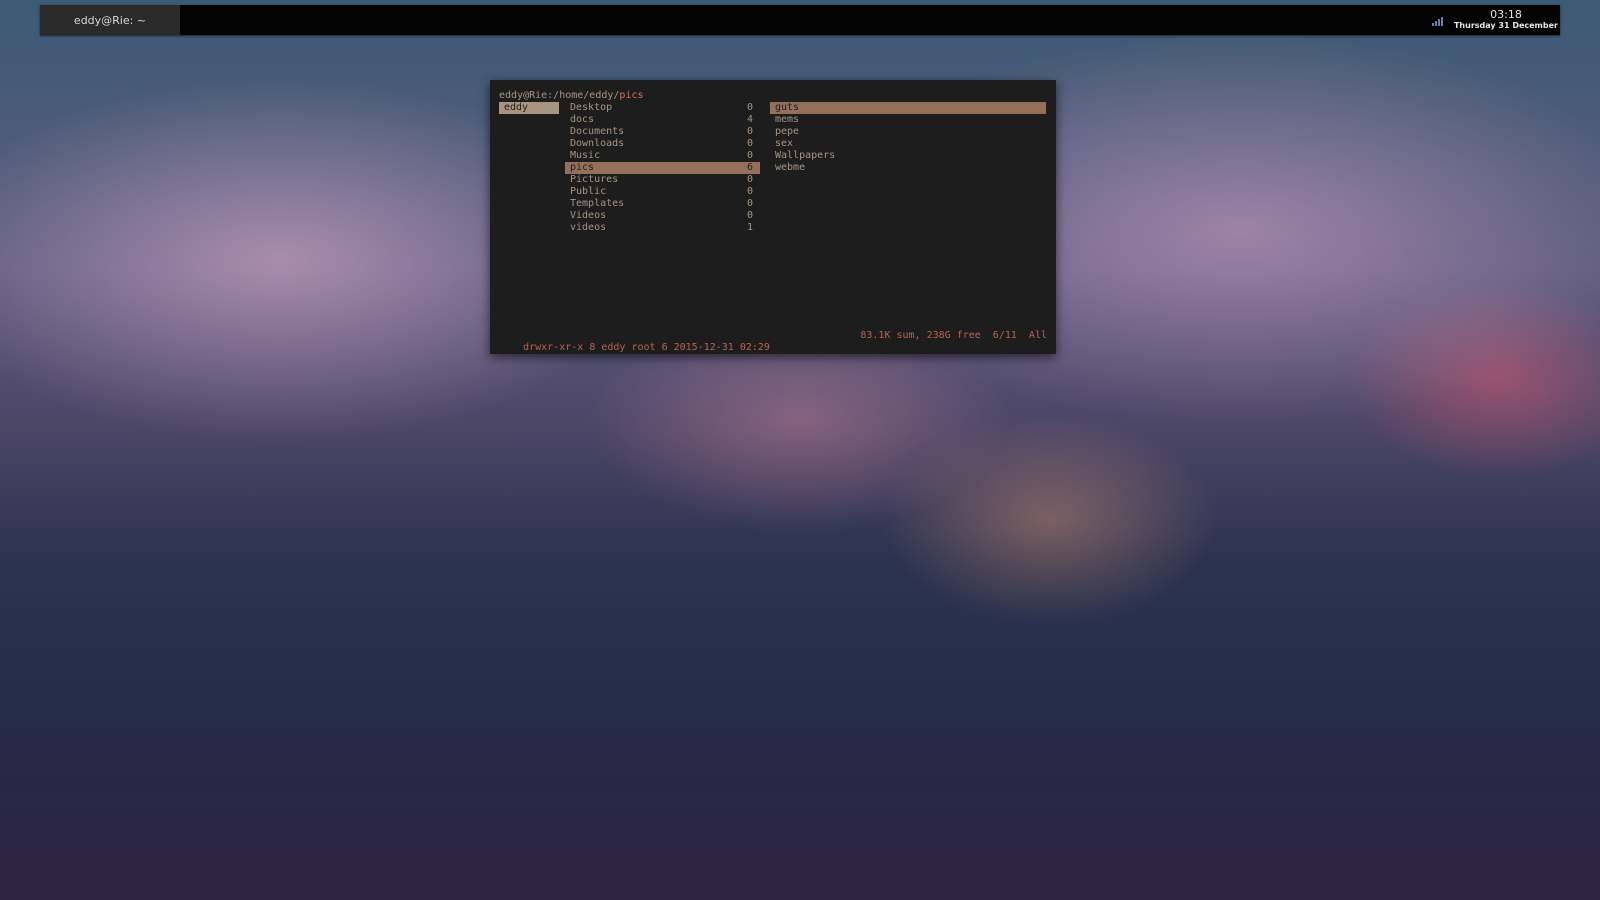 The width and height of the screenshot is (1600, 900). I want to click on file-name: webme, so click(790, 167).